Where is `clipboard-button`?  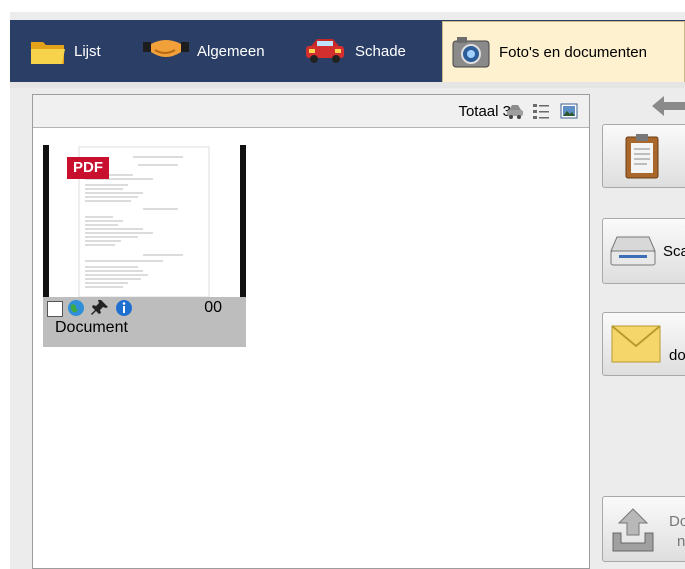 clipboard-button is located at coordinates (643, 156).